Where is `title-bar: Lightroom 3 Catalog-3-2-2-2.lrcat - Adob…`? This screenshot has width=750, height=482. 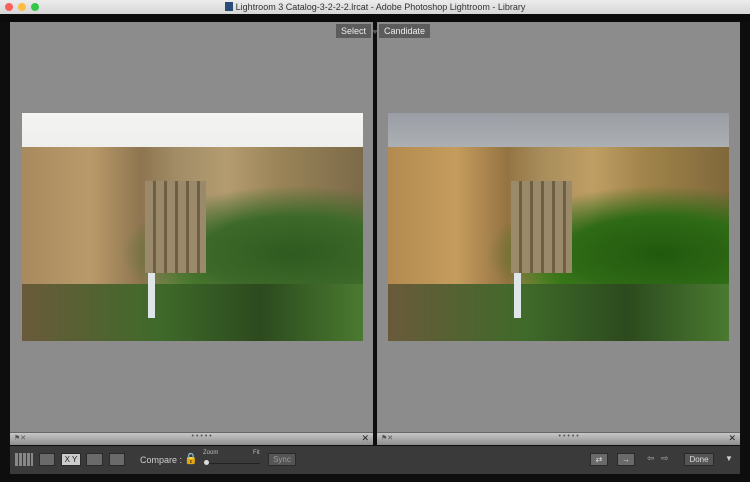 title-bar: Lightroom 3 Catalog-3-2-2-2.lrcat - Adob… is located at coordinates (375, 7).